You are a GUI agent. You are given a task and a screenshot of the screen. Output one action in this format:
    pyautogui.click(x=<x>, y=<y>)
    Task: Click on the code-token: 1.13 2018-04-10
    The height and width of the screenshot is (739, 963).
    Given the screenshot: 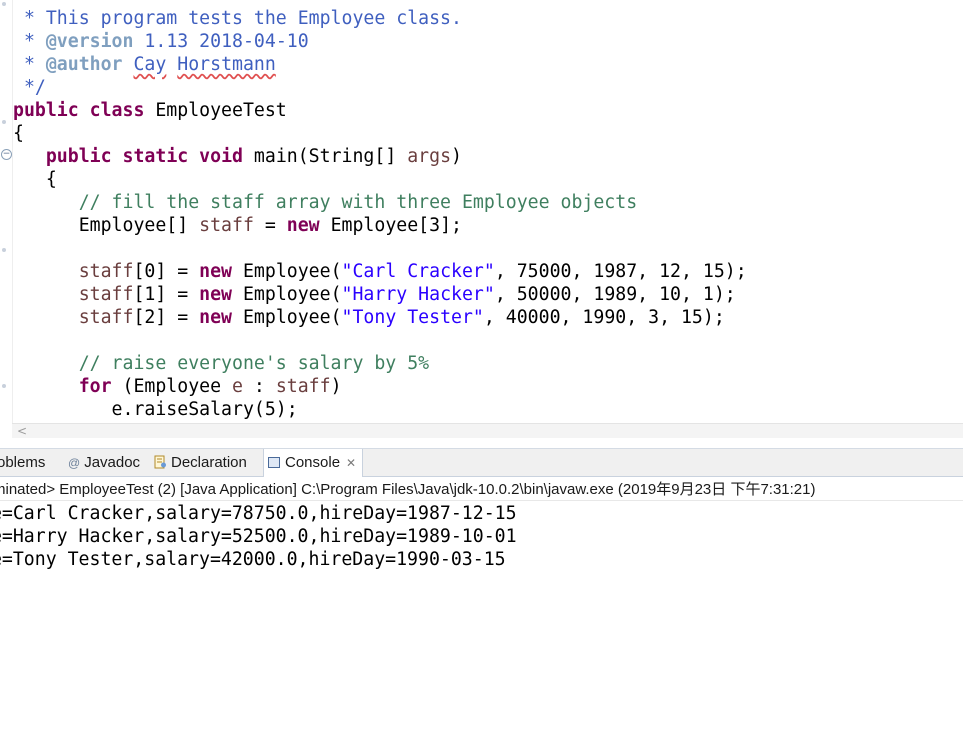 What is the action you would take?
    pyautogui.click(x=221, y=41)
    